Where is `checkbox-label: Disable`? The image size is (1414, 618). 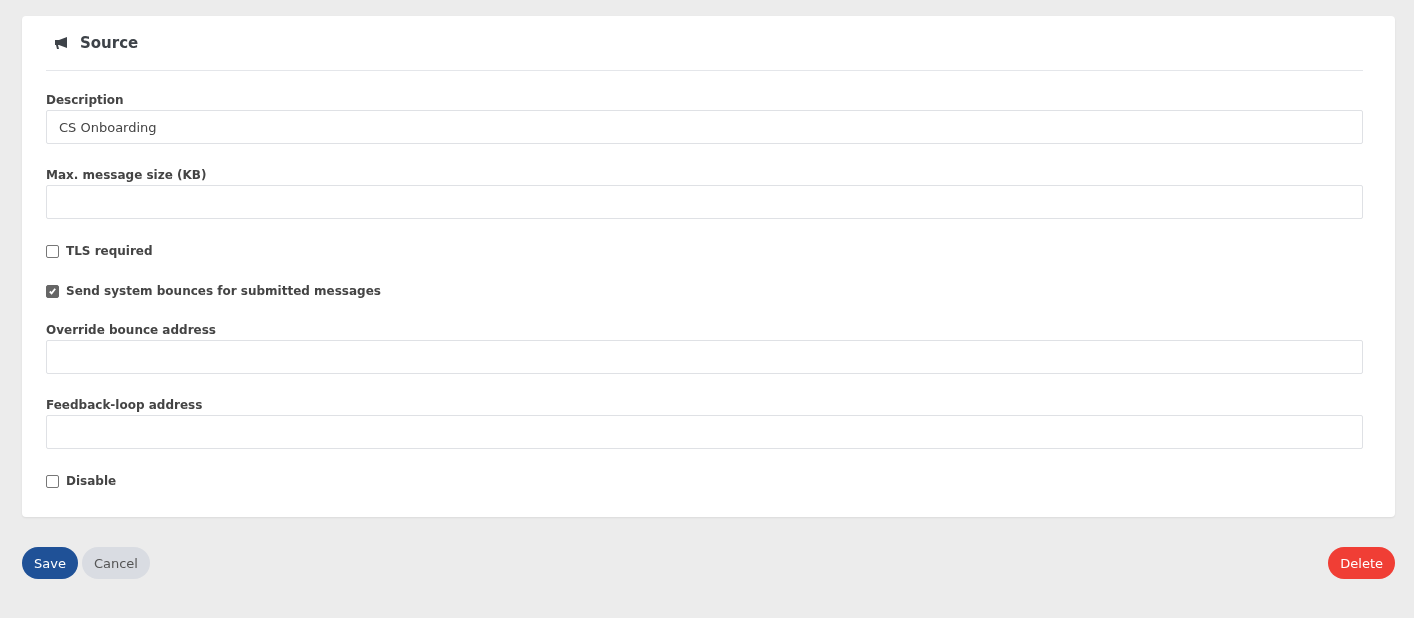
checkbox-label: Disable is located at coordinates (91, 481).